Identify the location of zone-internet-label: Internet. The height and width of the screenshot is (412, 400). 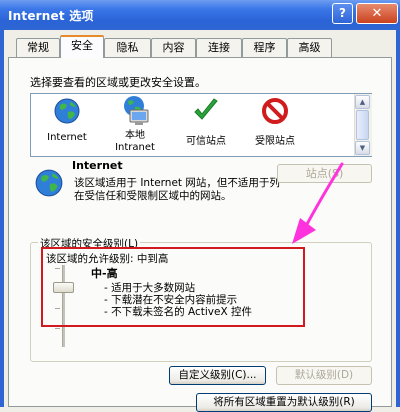
(67, 137).